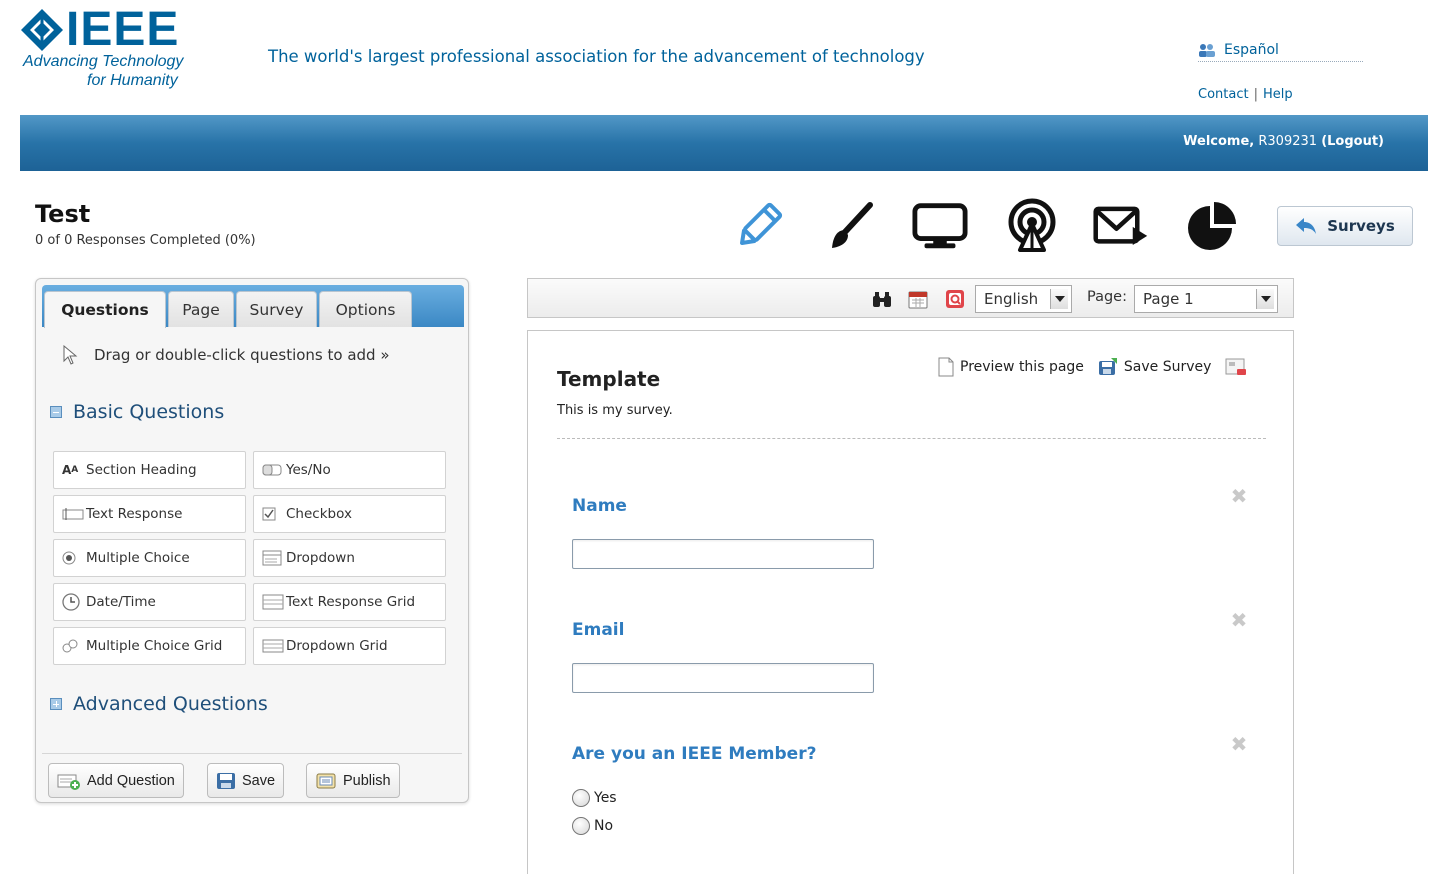  I want to click on question-name-label: Name, so click(599, 506).